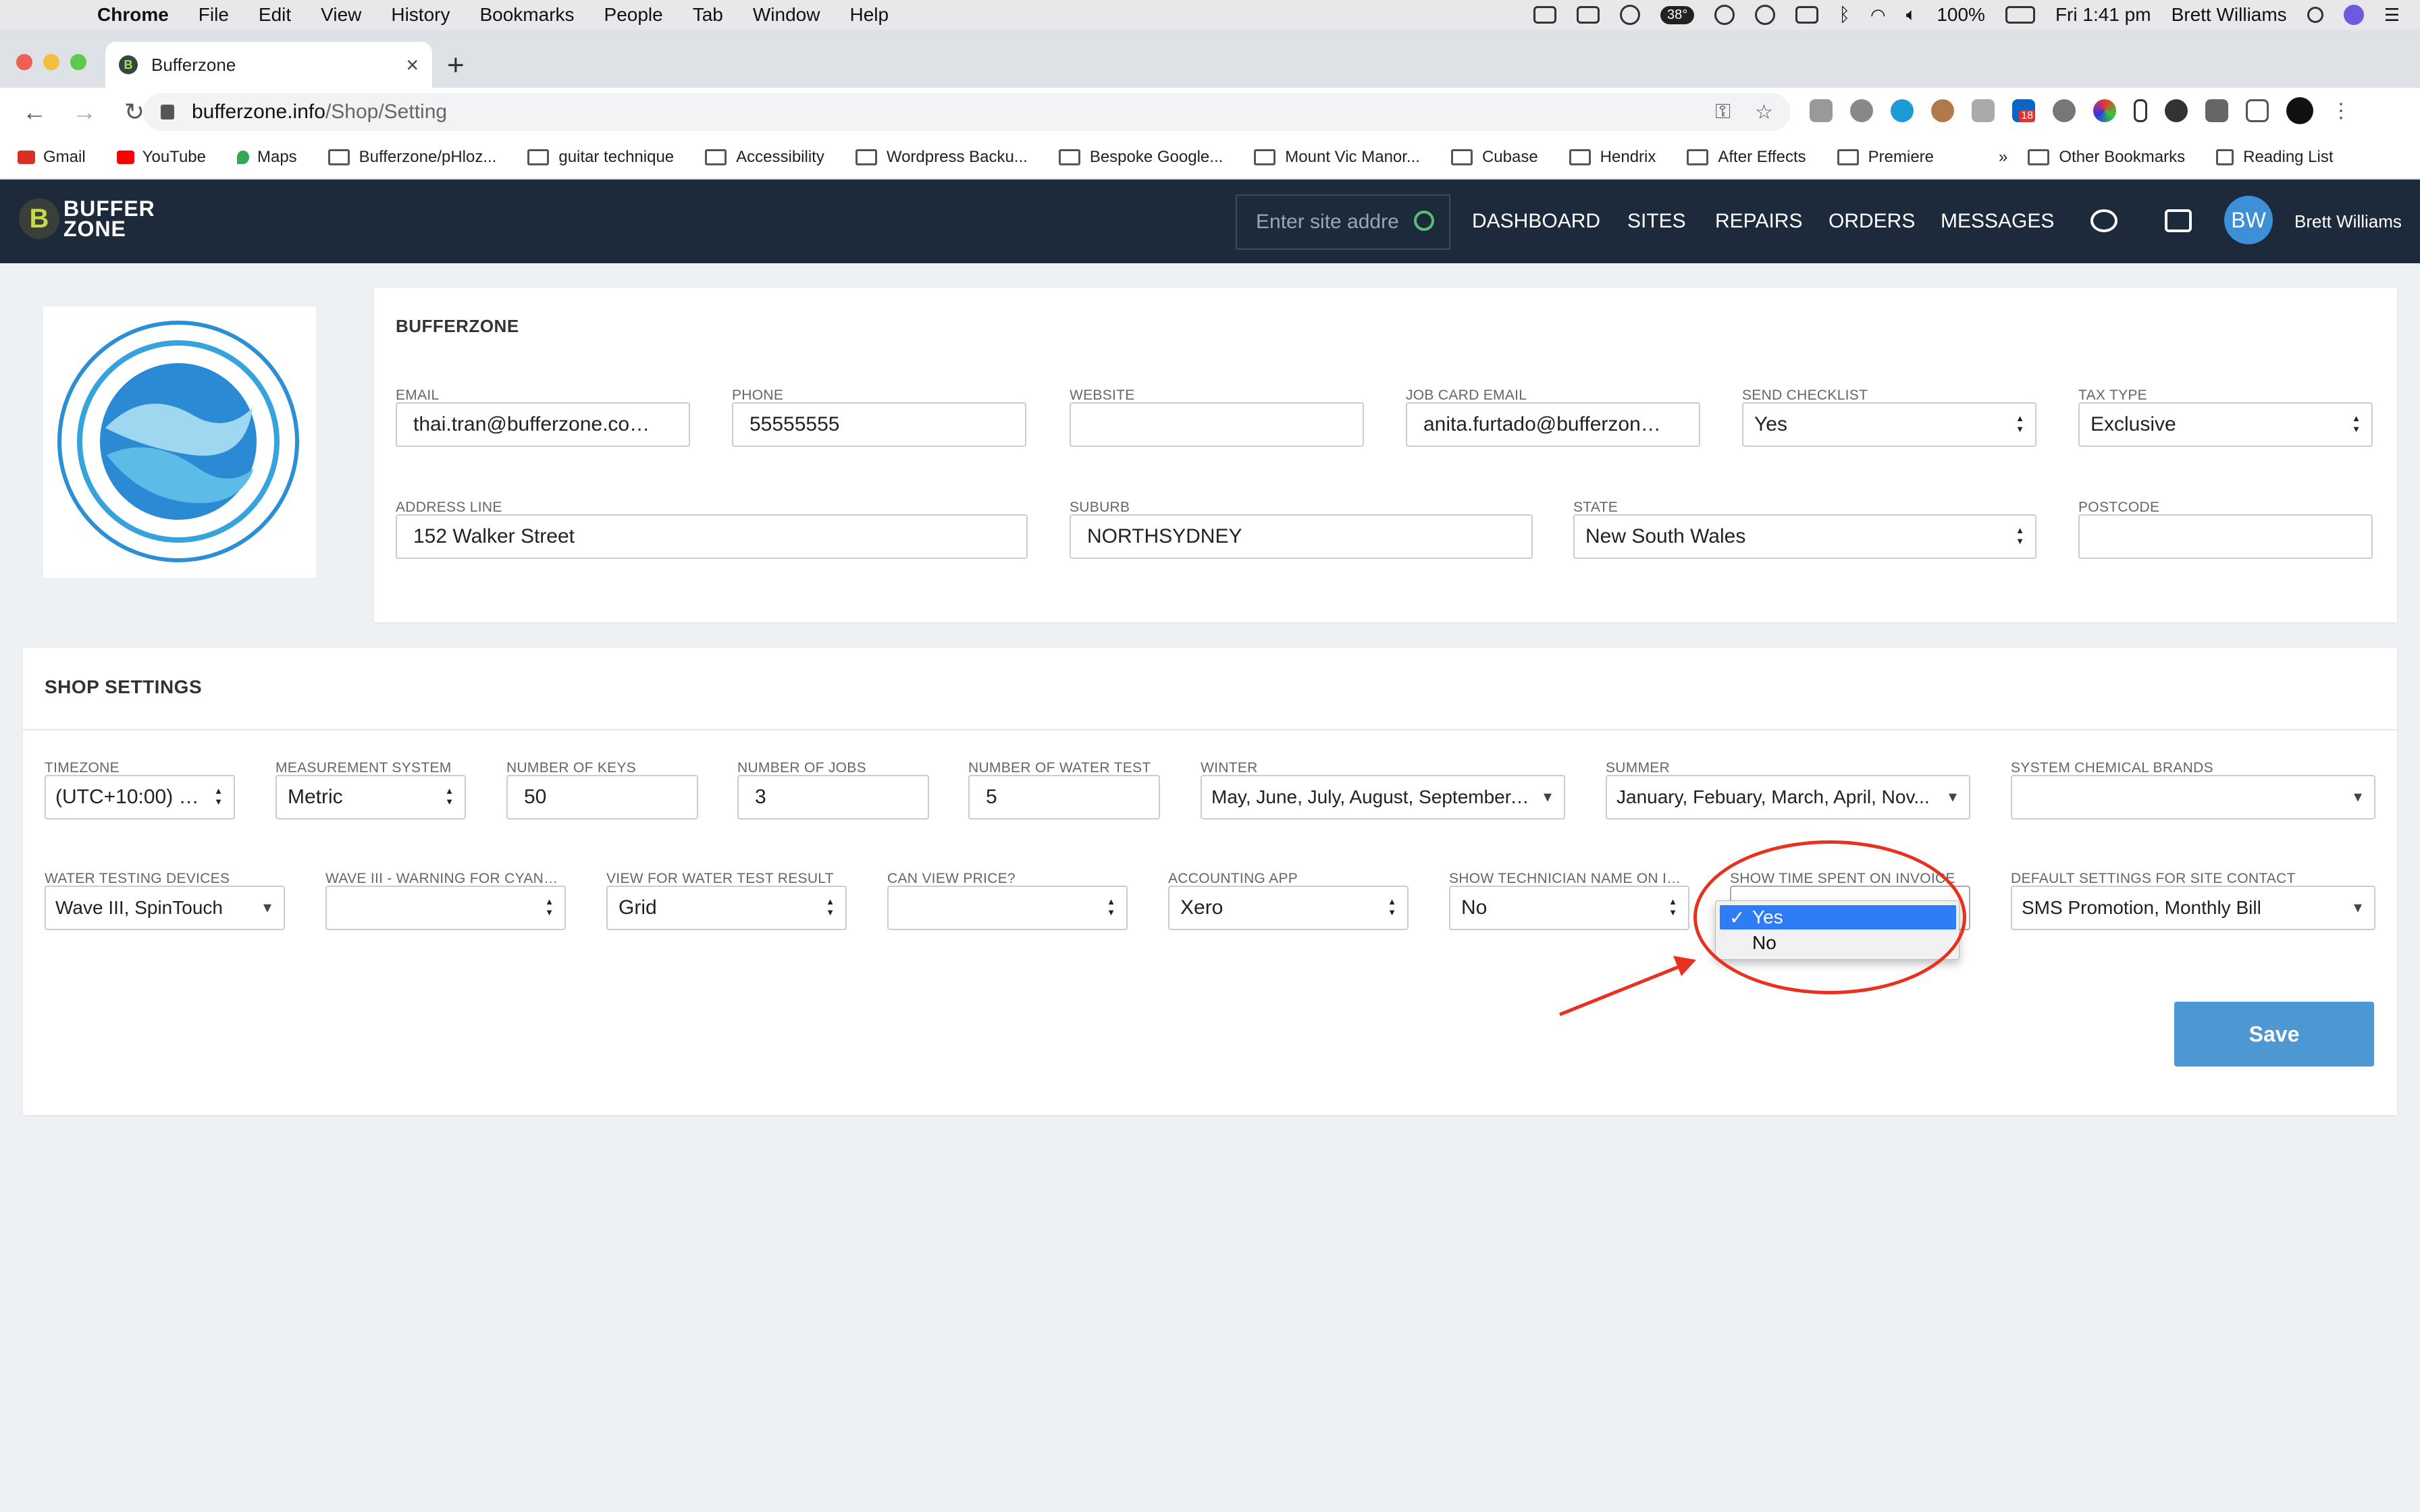  Describe the element at coordinates (1007, 908) in the screenshot. I see `can-view-price-select` at that location.